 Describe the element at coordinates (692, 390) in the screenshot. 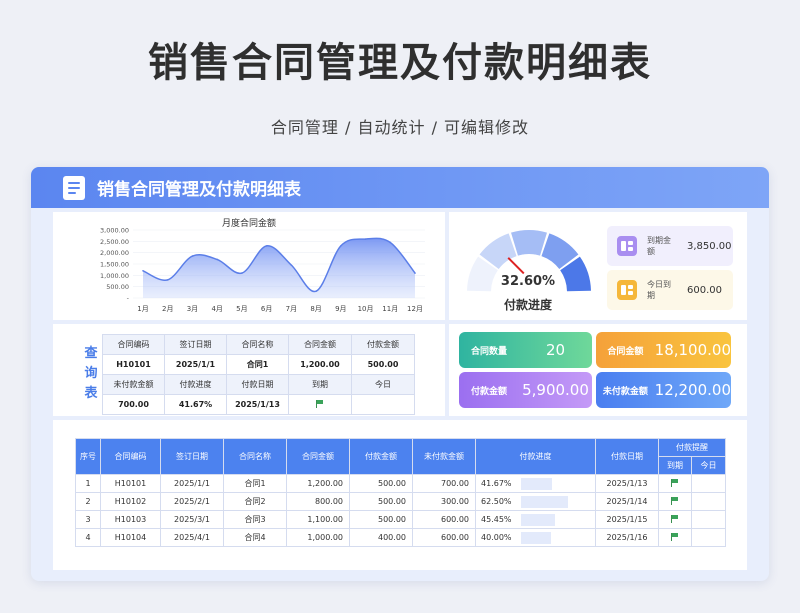

I see `stat-value: 12,200.00` at that location.